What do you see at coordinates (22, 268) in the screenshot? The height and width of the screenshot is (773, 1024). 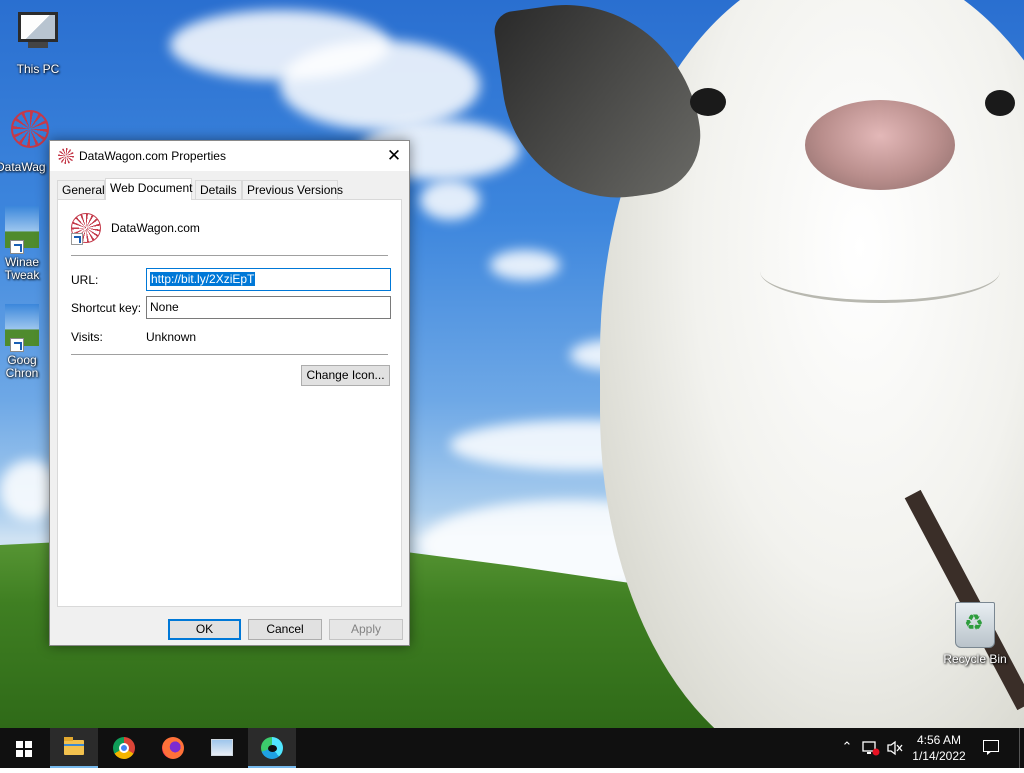 I see `desktop-icon-label: Winae Tweak` at bounding box center [22, 268].